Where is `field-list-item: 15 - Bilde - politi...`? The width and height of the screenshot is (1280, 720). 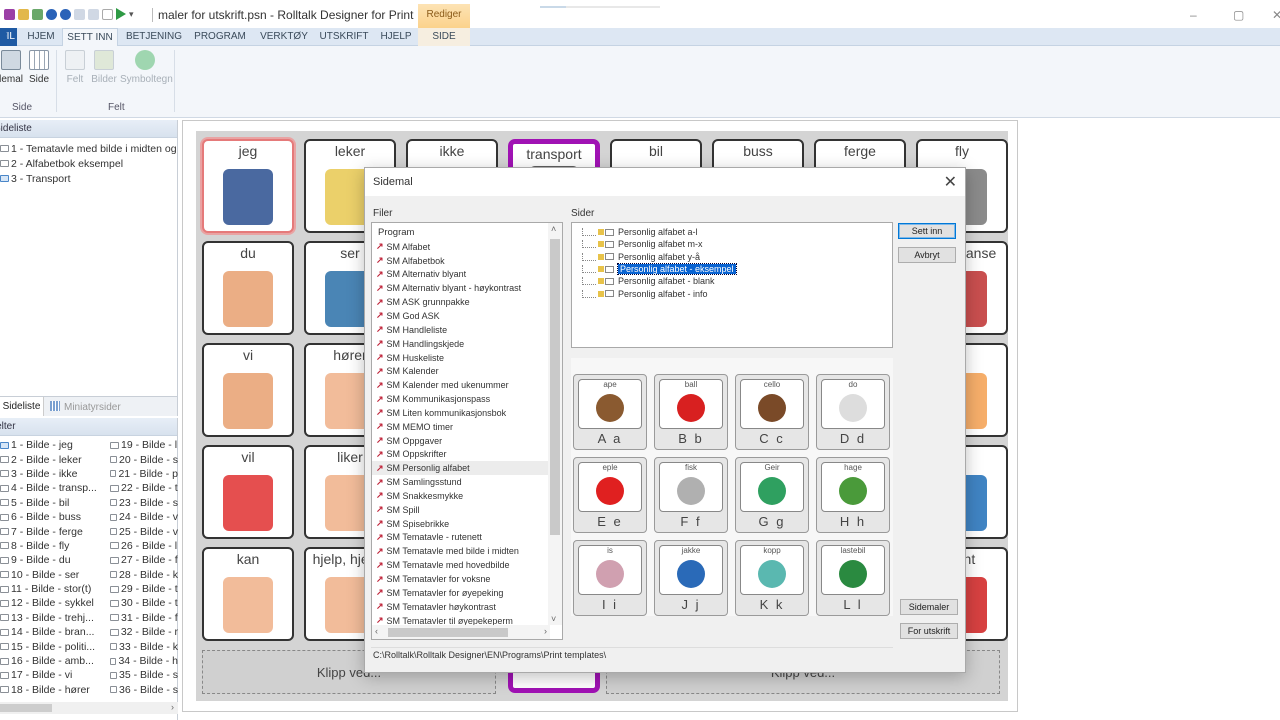 field-list-item: 15 - Bilde - politi... is located at coordinates (54, 646).